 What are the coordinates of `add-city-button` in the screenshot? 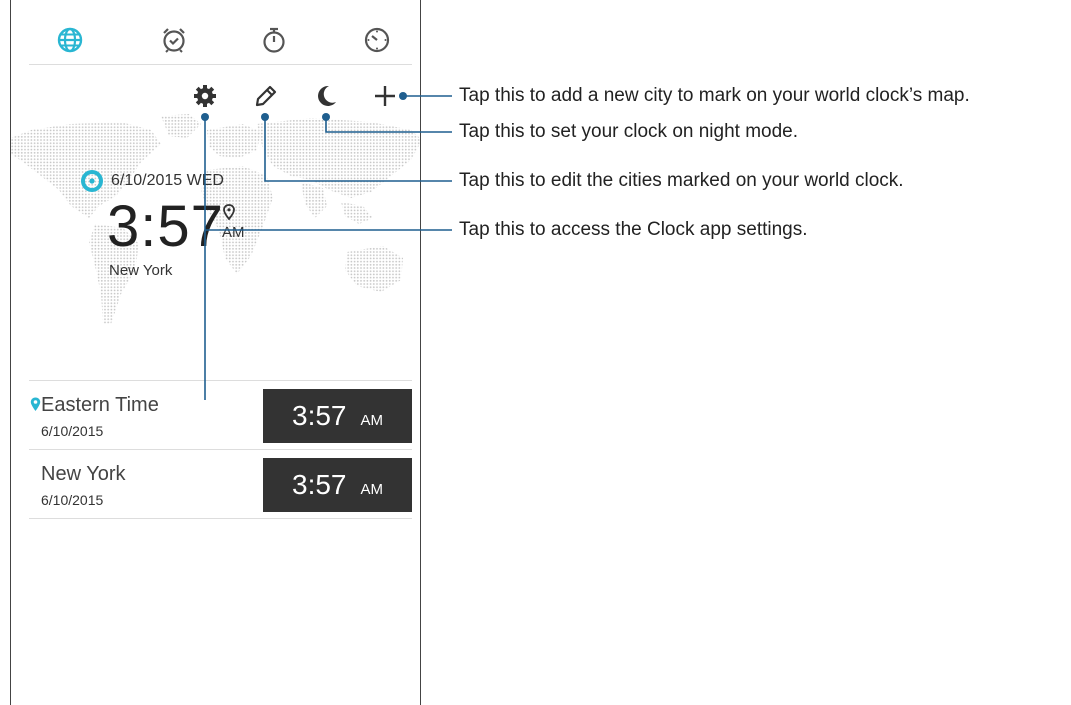 It's located at (385, 96).